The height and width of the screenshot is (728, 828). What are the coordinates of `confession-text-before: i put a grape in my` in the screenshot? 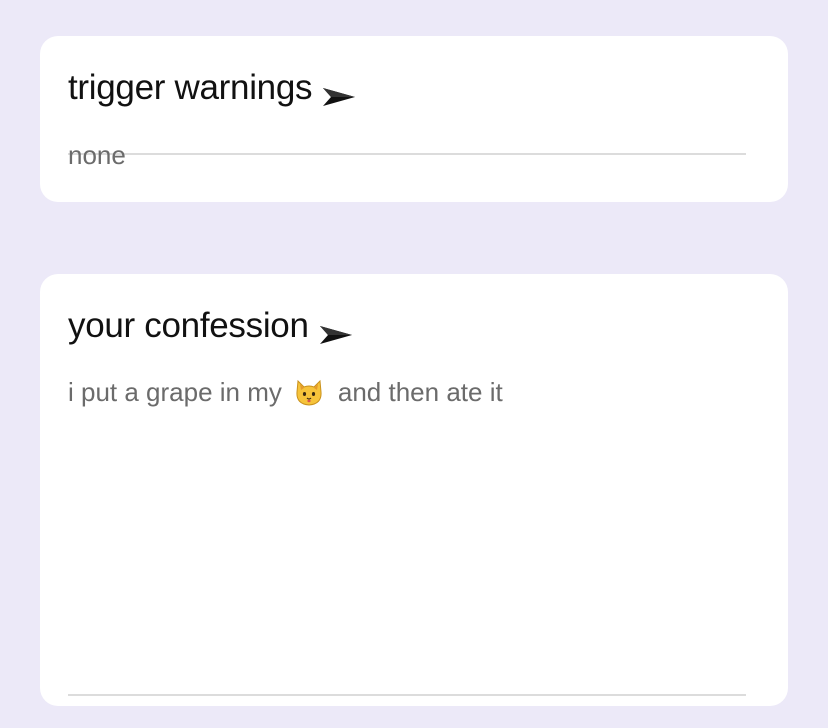 It's located at (175, 392).